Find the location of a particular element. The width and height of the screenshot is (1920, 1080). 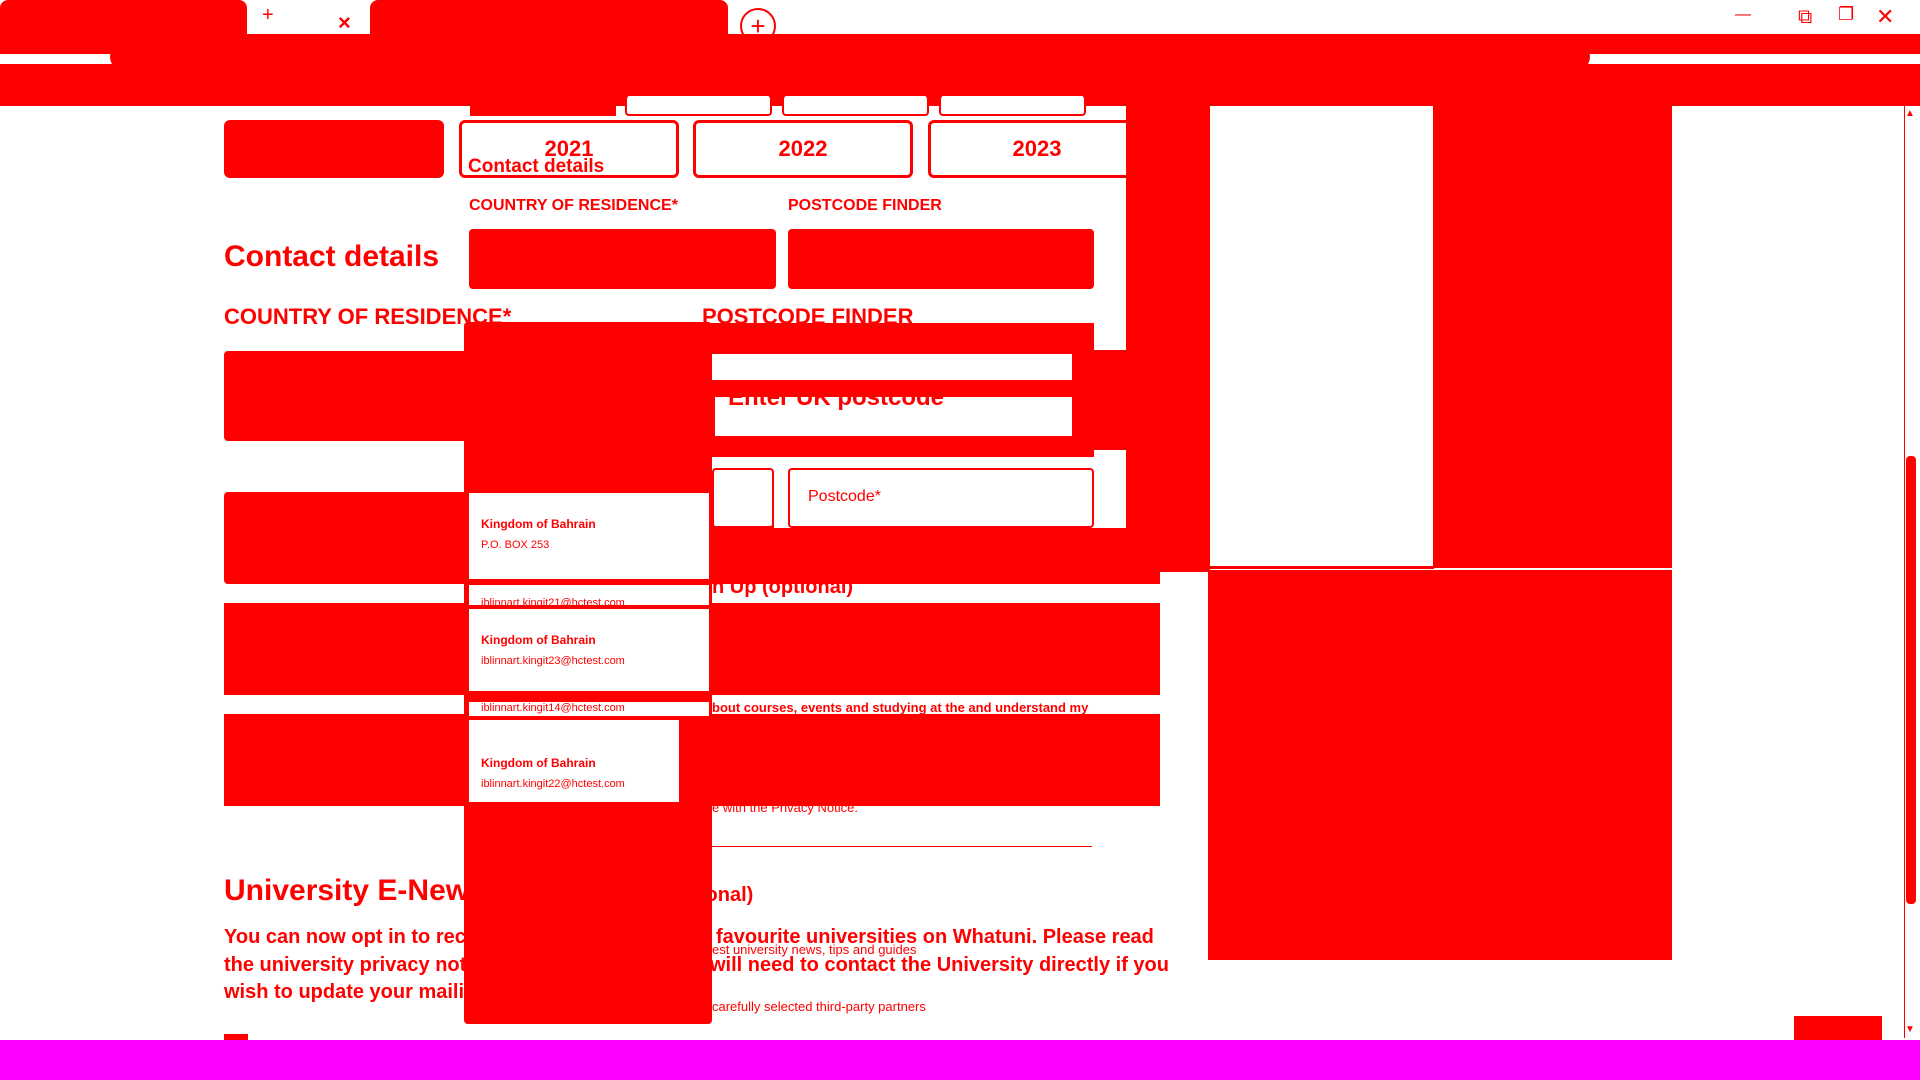

autocomplete-item: iblinnart.kingit14@hctest.com is located at coordinates (589, 709).